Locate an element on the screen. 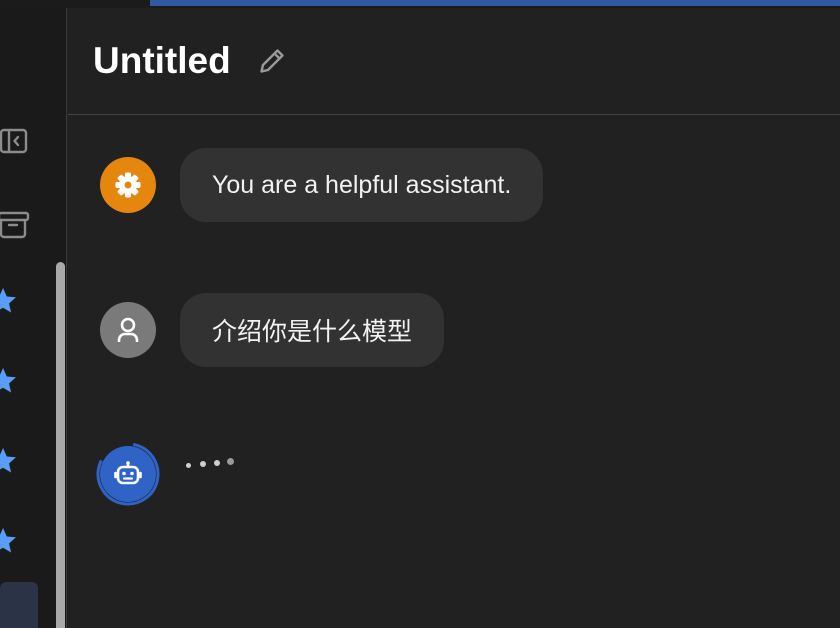 This screenshot has height=628, width=840. edit-title-icon is located at coordinates (272, 61).